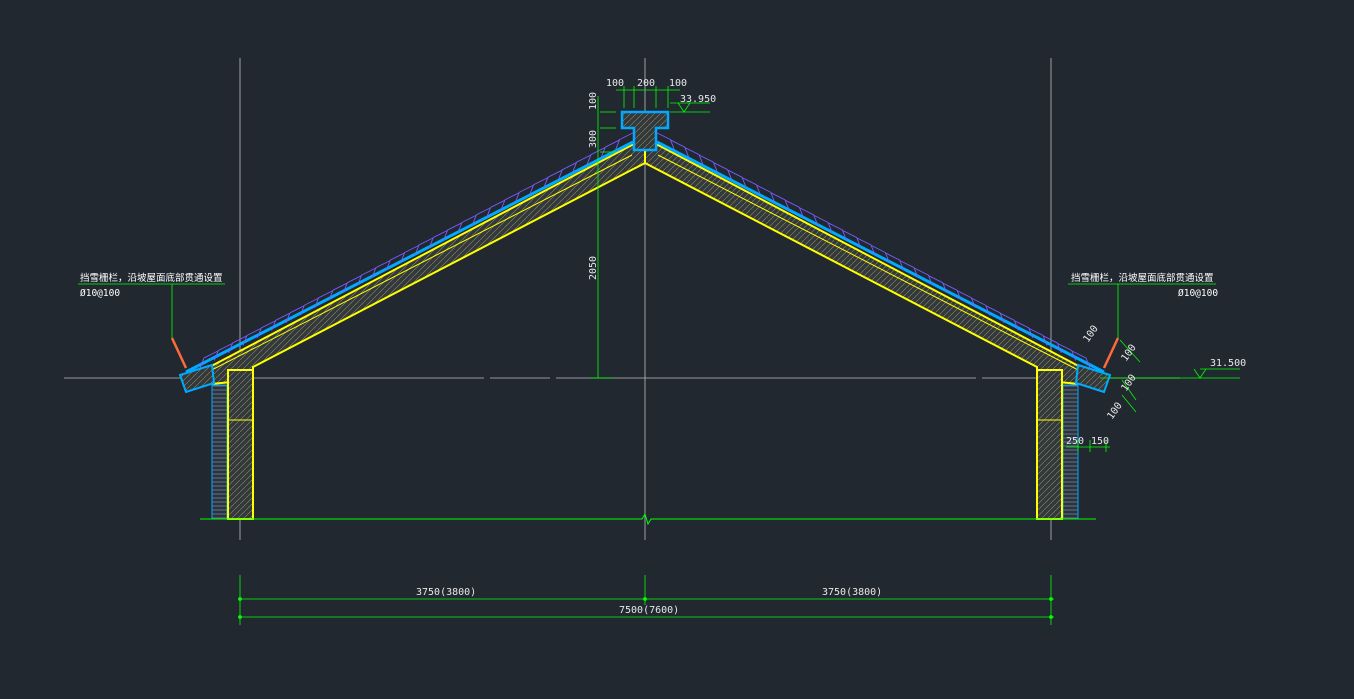 The height and width of the screenshot is (699, 1354). I want to click on left-wall-insulation, so click(219, 452).